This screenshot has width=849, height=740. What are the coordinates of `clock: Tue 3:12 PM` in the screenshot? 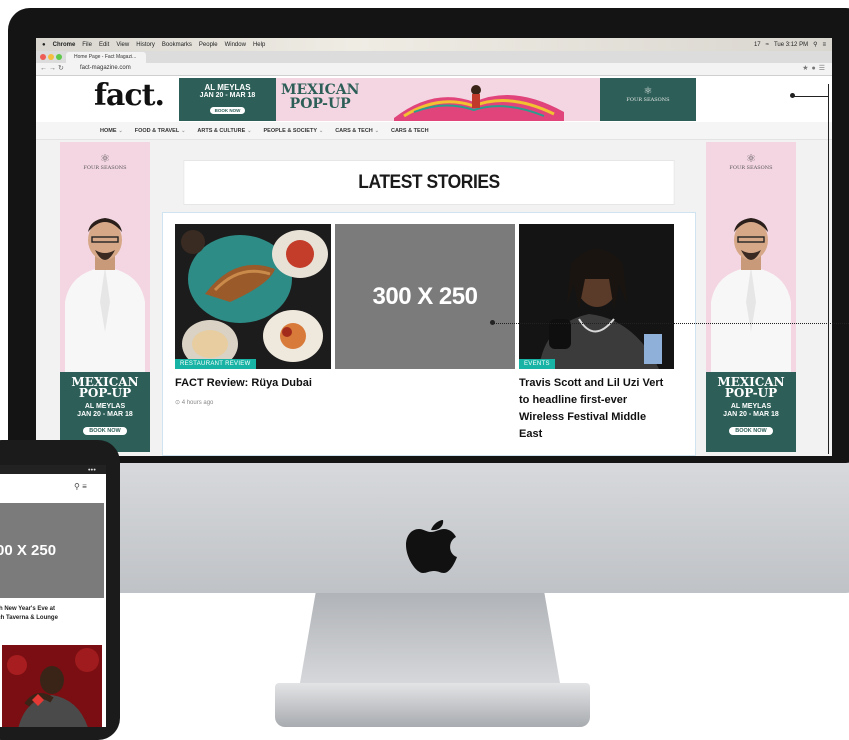 It's located at (791, 45).